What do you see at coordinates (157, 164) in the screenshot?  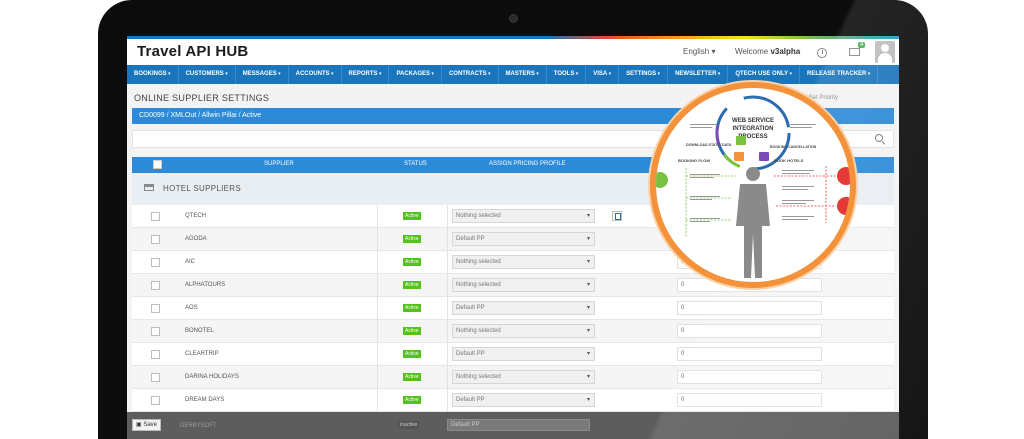 I see `select-all-checkbox` at bounding box center [157, 164].